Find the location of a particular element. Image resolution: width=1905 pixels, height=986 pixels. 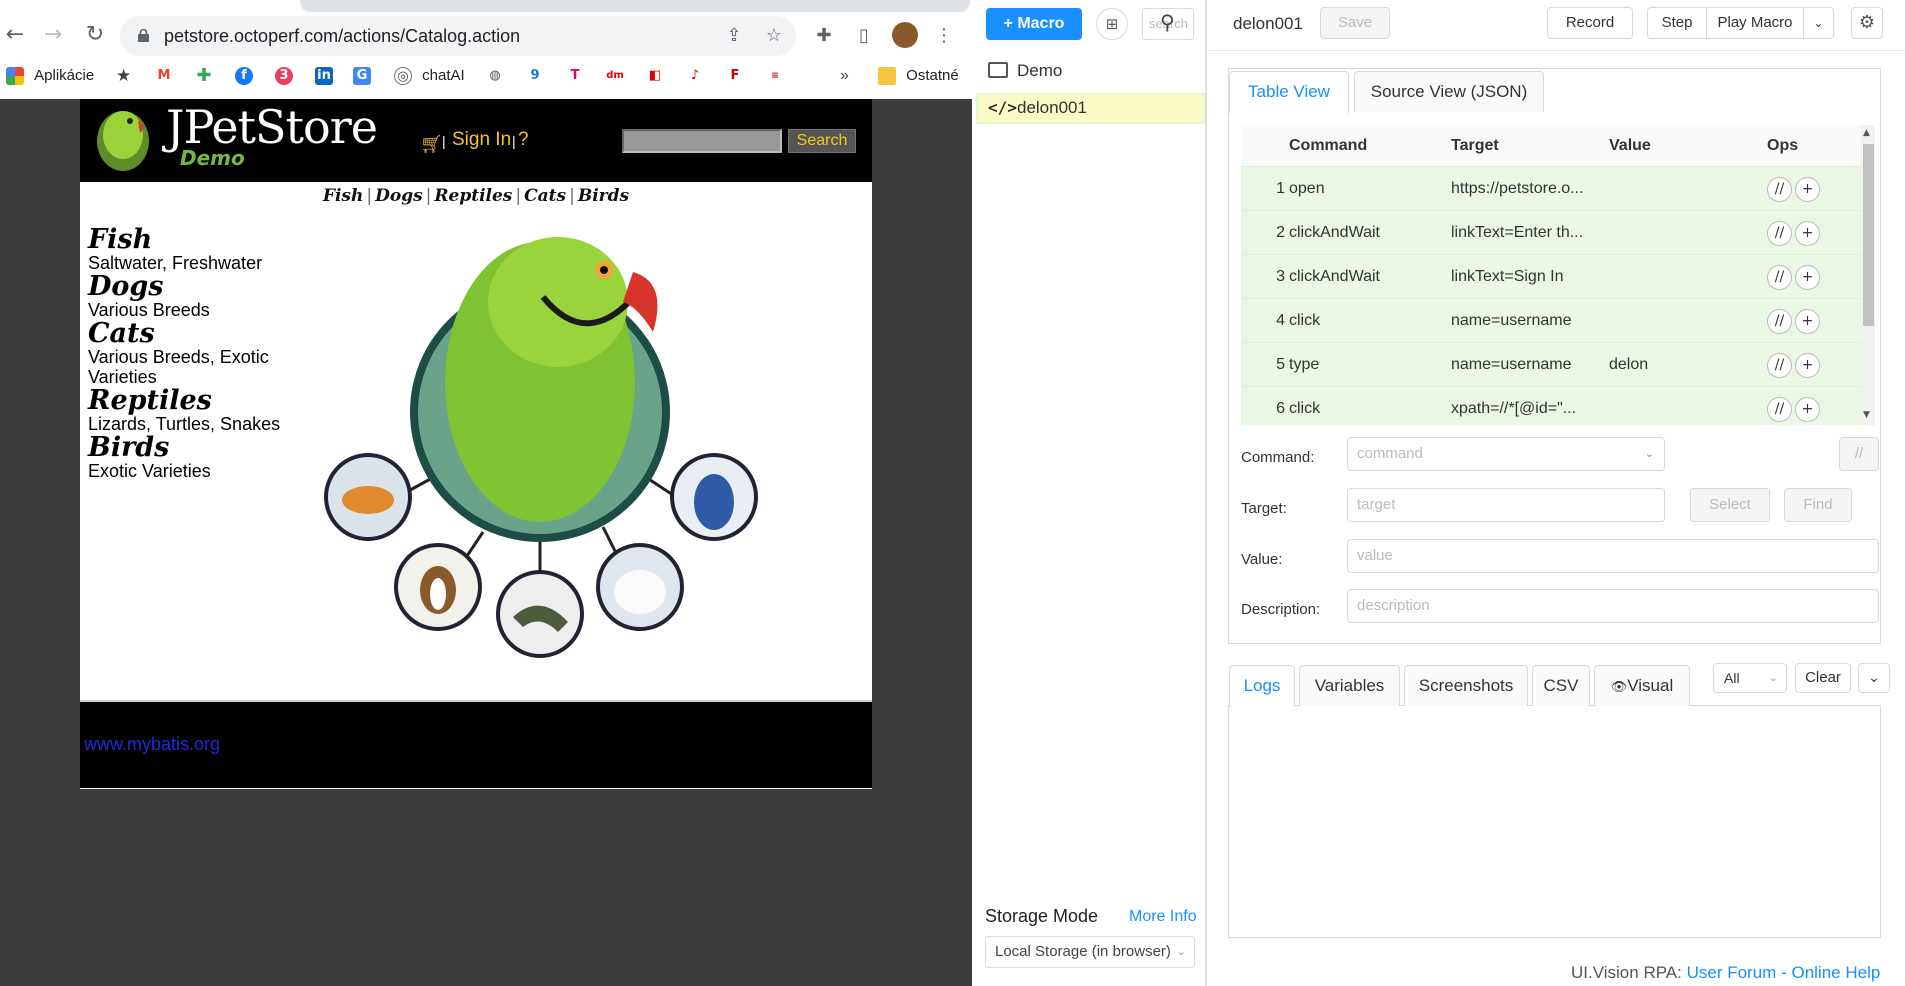

tab-table-view: Table View is located at coordinates (1289, 92).